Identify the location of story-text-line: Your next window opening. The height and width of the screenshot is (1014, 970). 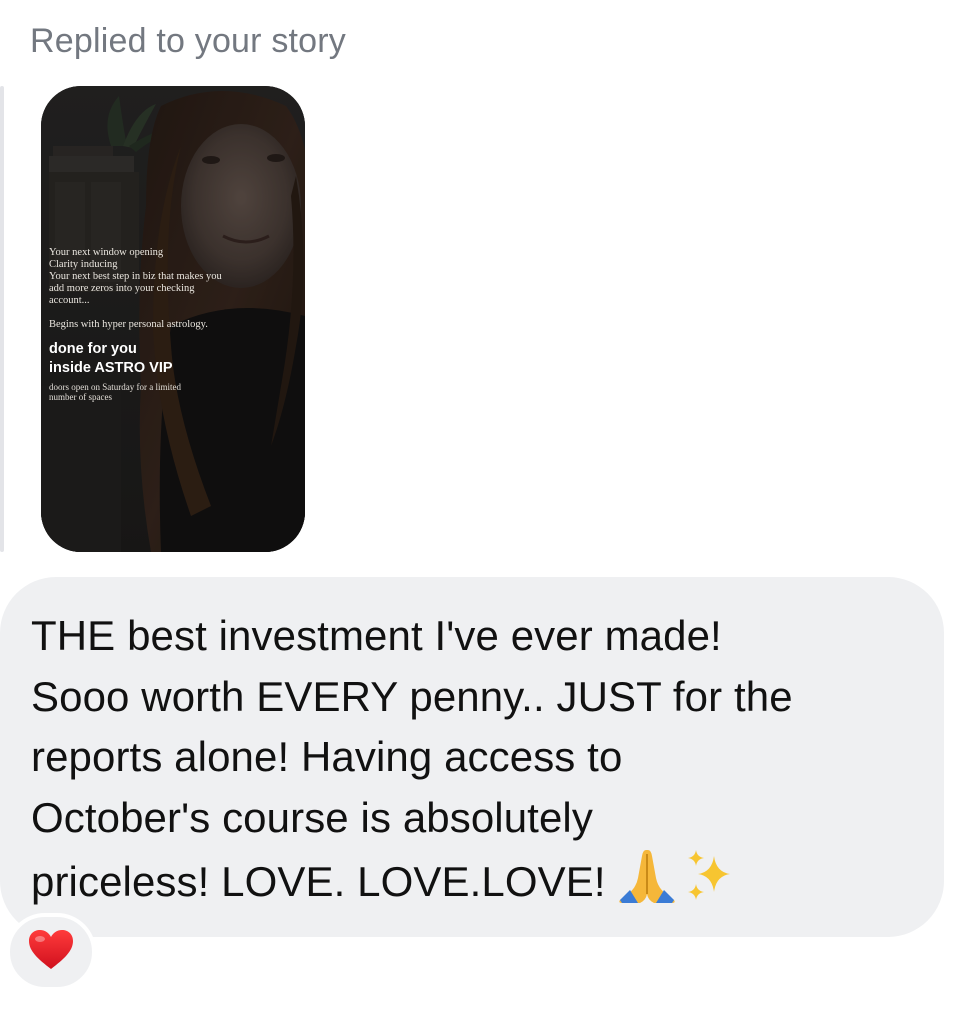
(106, 252).